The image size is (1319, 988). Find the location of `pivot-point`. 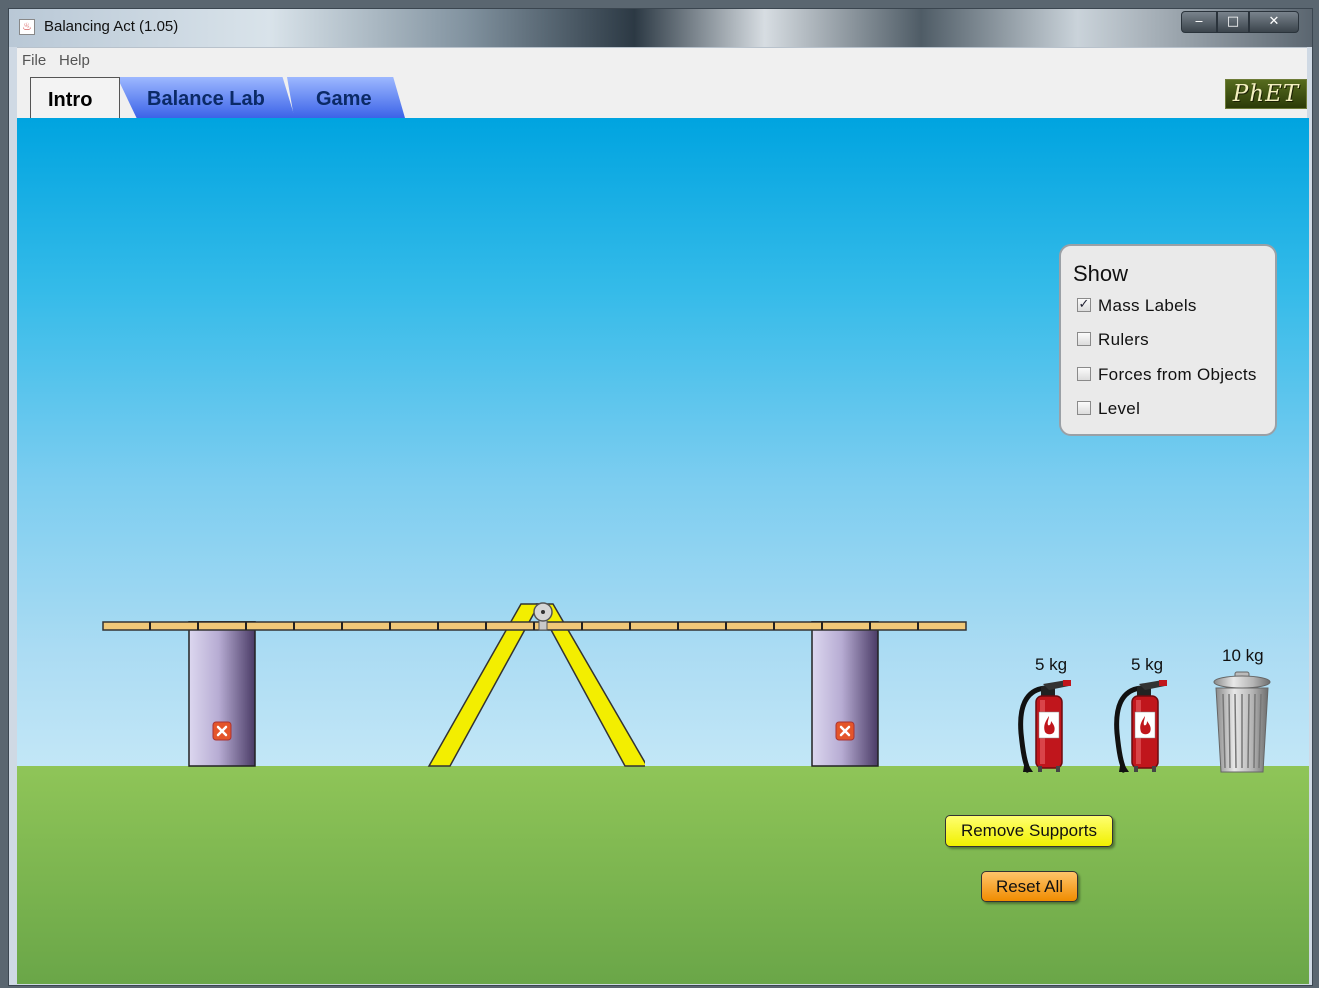

pivot-point is located at coordinates (543, 616).